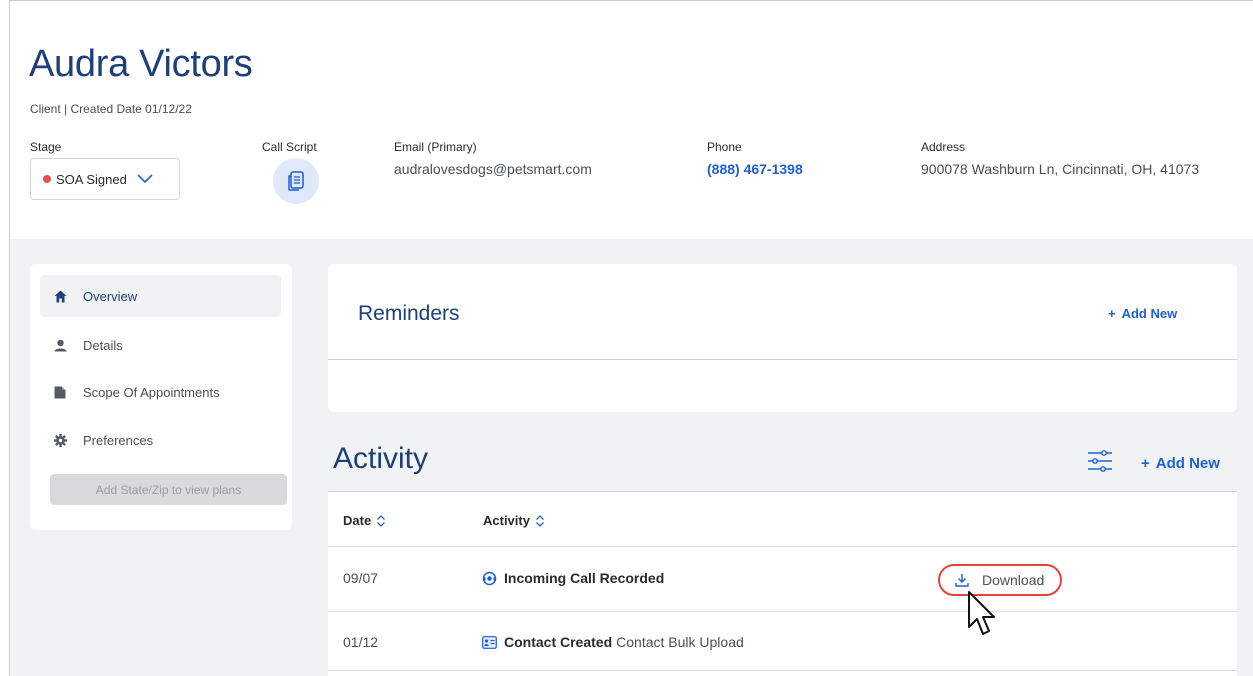 Image resolution: width=1253 pixels, height=676 pixels. Describe the element at coordinates (680, 642) in the screenshot. I see `activity-detail-text: Contact Bulk Upload` at that location.